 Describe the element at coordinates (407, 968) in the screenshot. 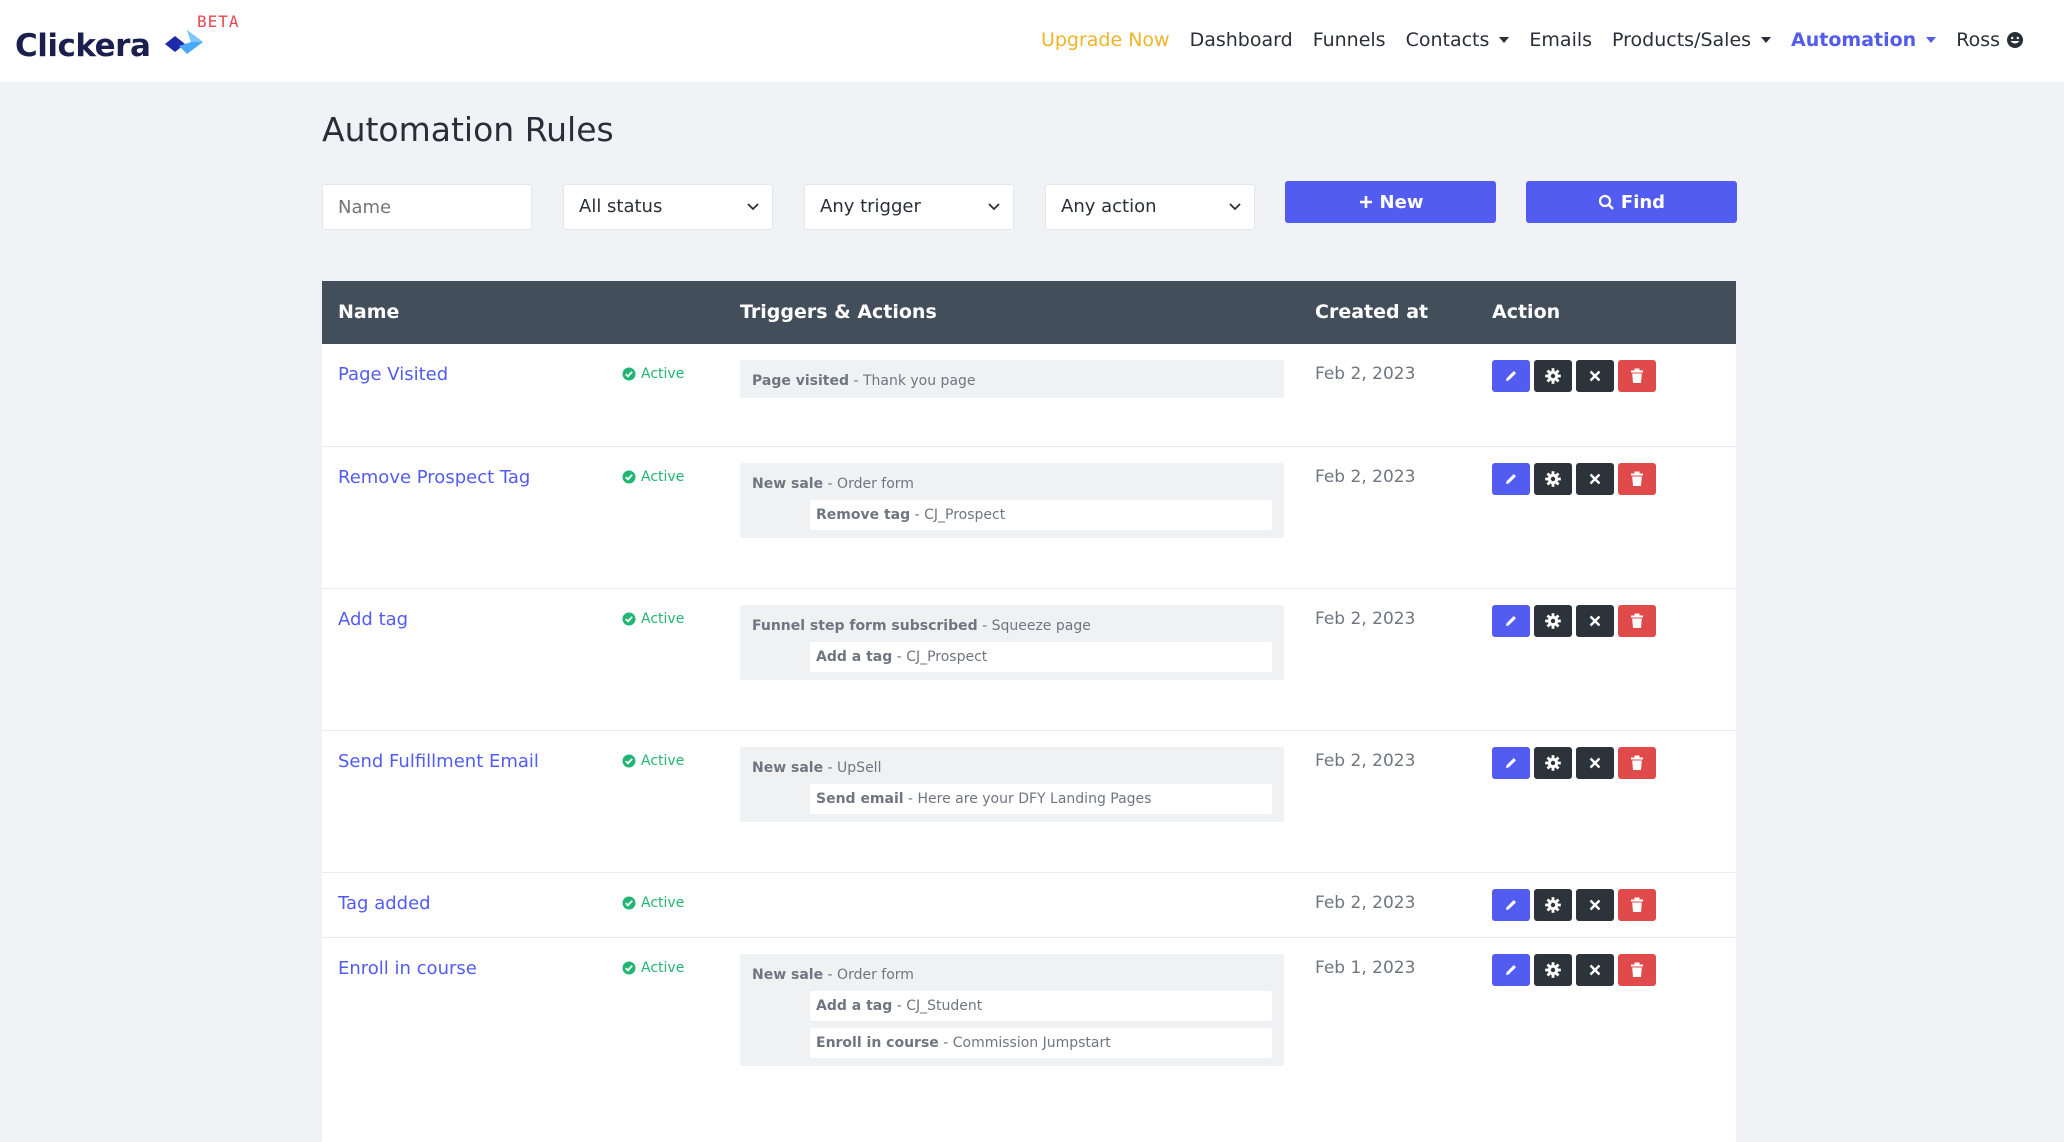

I see `rule-name-link: Enroll in course` at that location.